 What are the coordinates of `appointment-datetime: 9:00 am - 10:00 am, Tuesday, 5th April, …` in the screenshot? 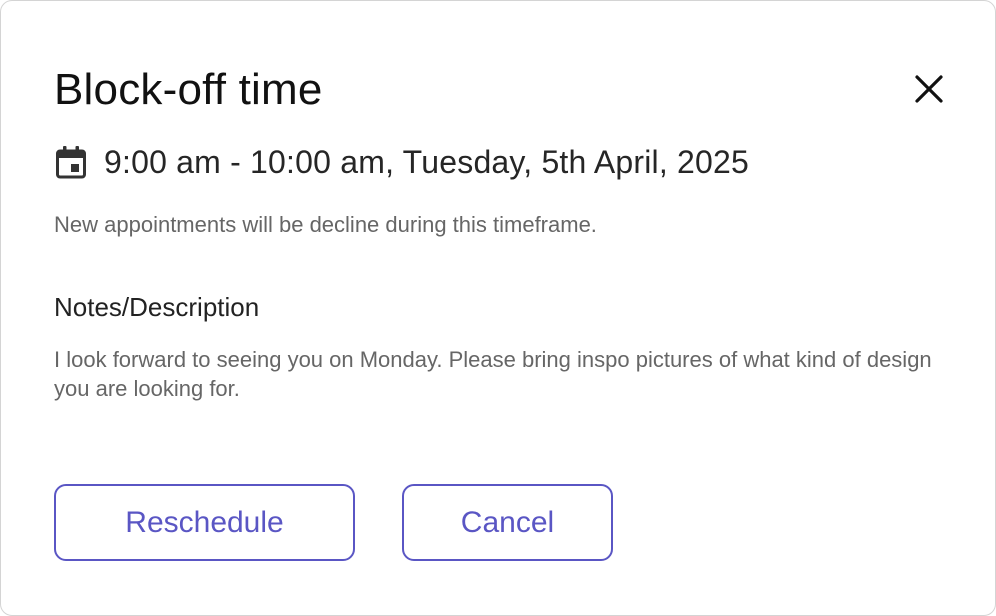 It's located at (427, 162).